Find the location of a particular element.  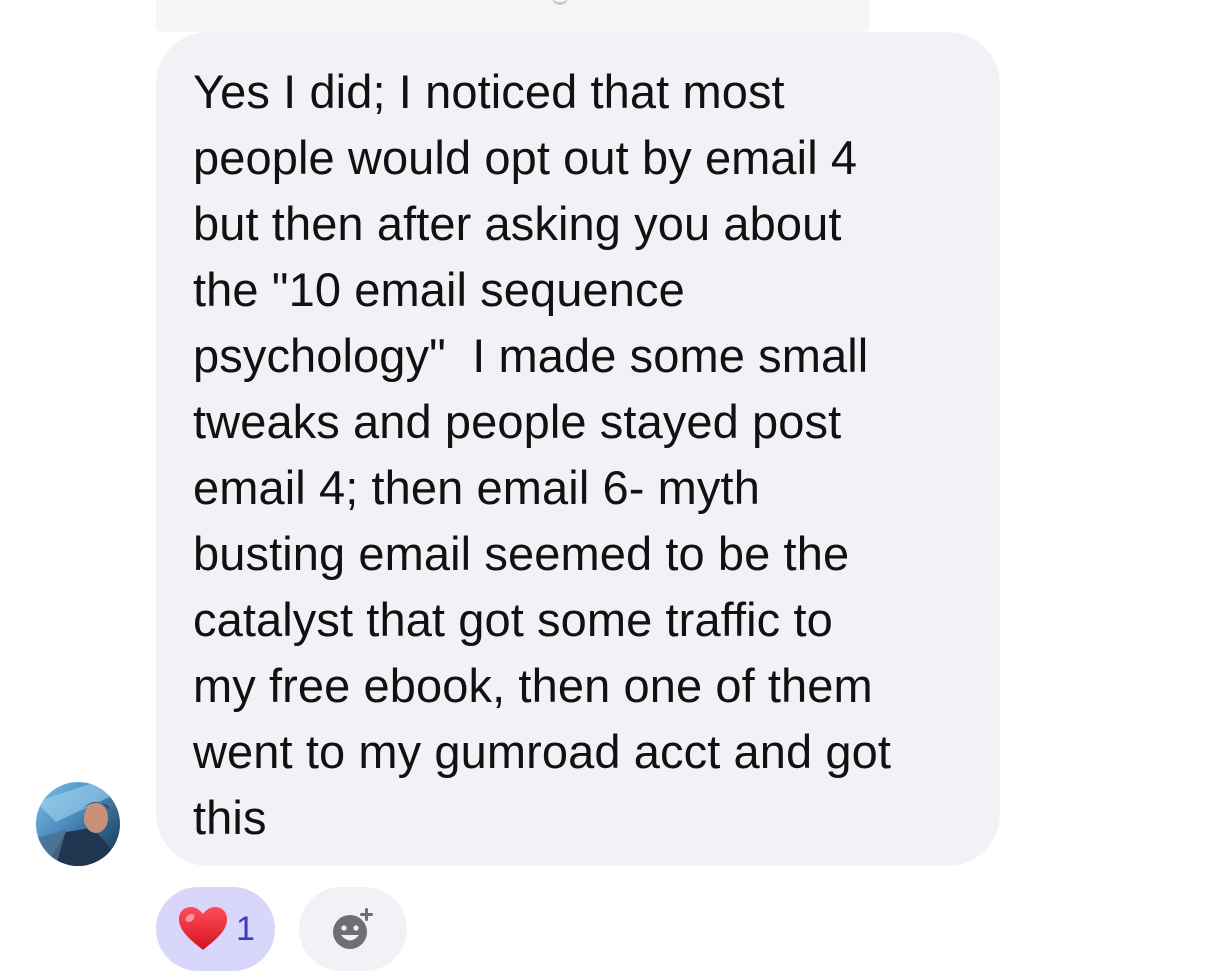

heart-reaction: 1 is located at coordinates (215, 929).